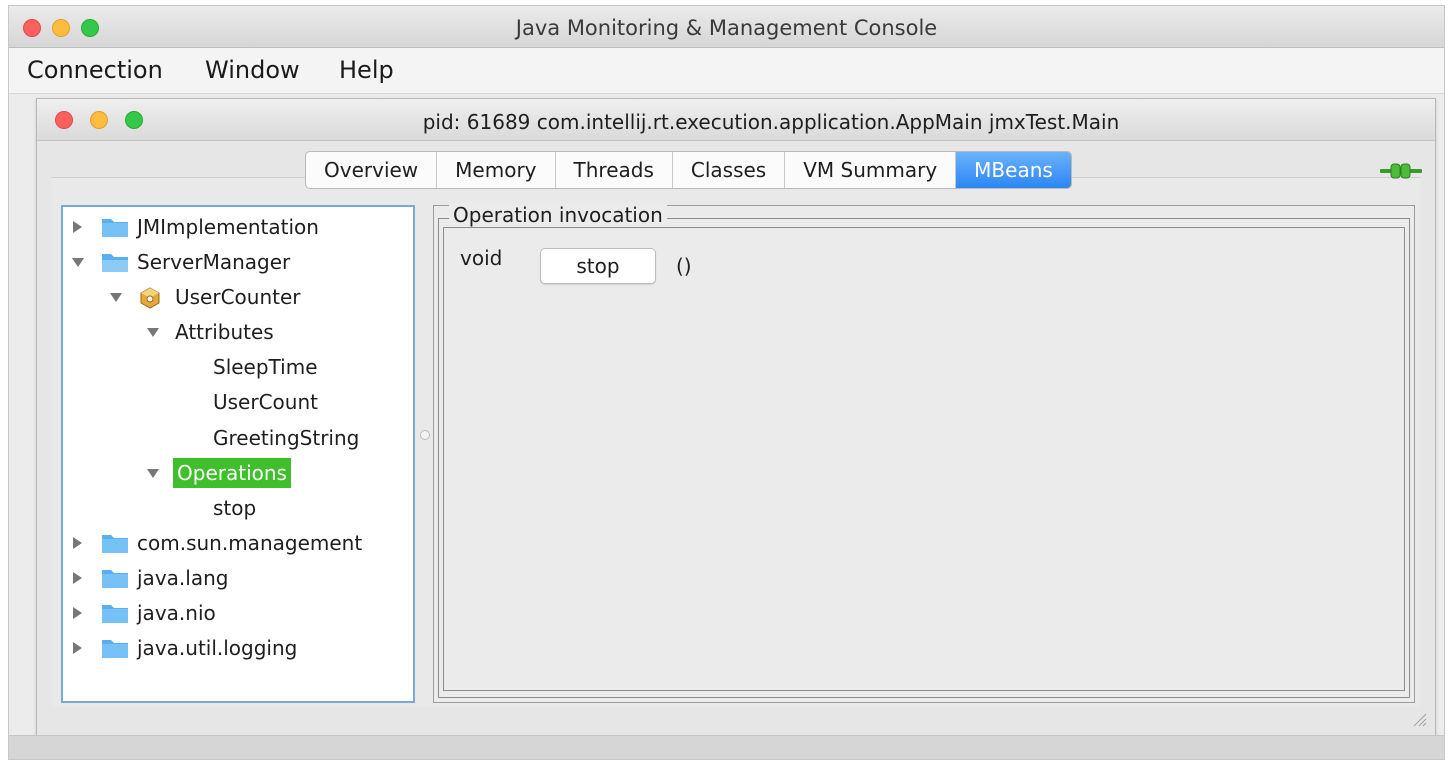 The height and width of the screenshot is (760, 1453). What do you see at coordinates (286, 438) in the screenshot?
I see `tree-item-label: GreetingString` at bounding box center [286, 438].